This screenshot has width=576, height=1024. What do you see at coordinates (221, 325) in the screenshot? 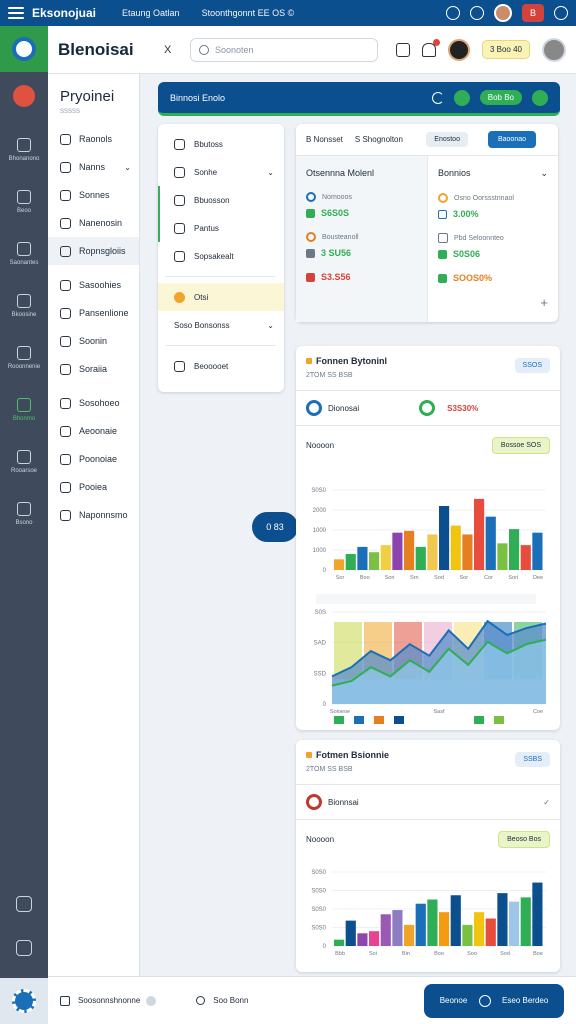
I see `submenu-group: Soso Bonsonss ⌄` at bounding box center [221, 325].